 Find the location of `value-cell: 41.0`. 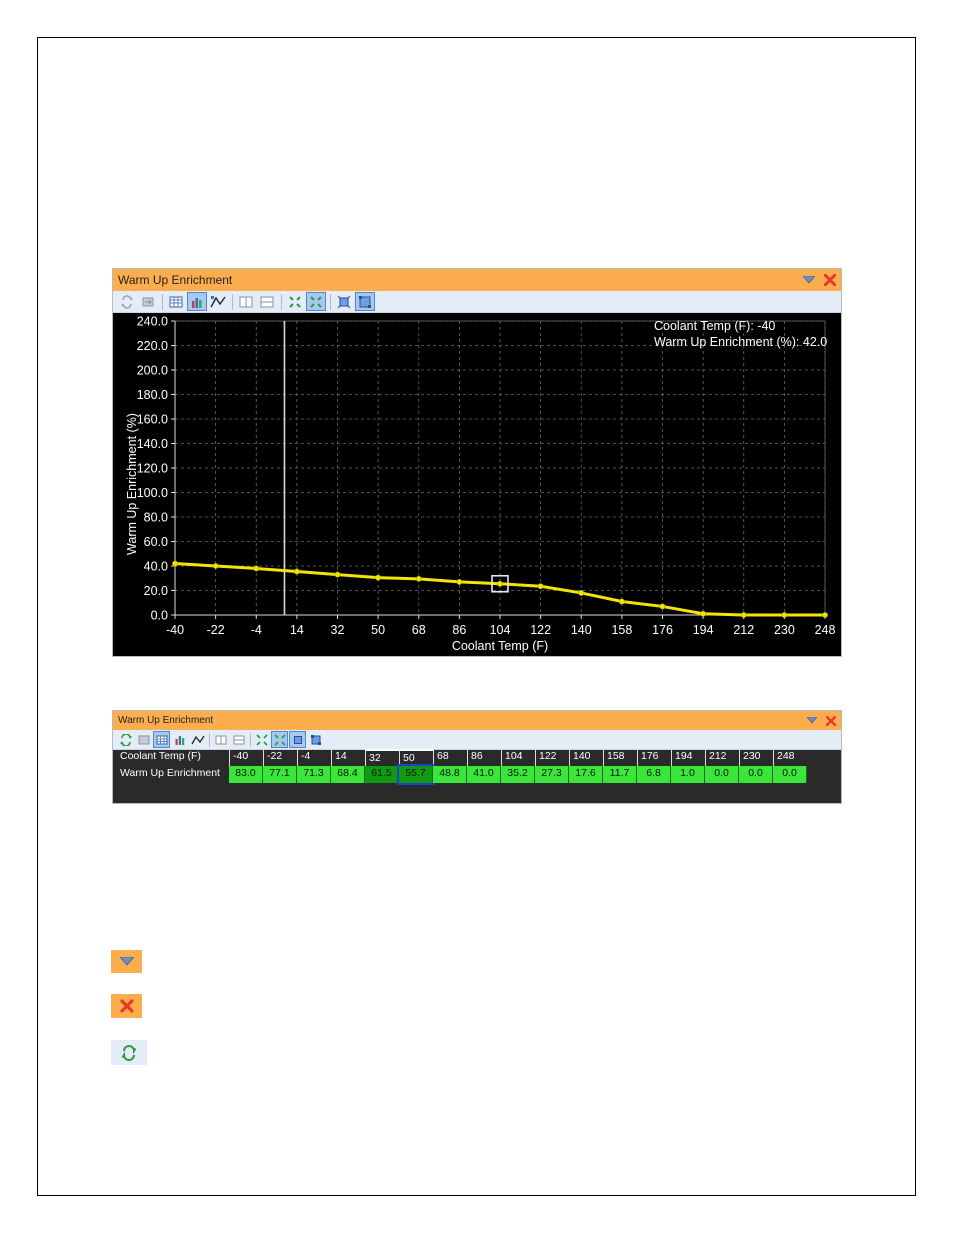

value-cell: 41.0 is located at coordinates (484, 774).